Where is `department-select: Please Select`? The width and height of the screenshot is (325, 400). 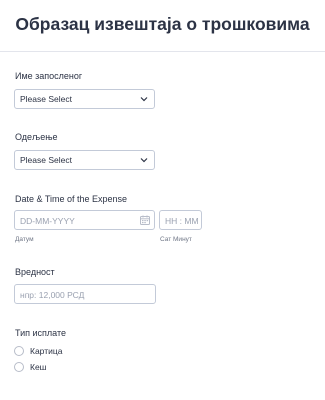
department-select: Please Select is located at coordinates (84, 160).